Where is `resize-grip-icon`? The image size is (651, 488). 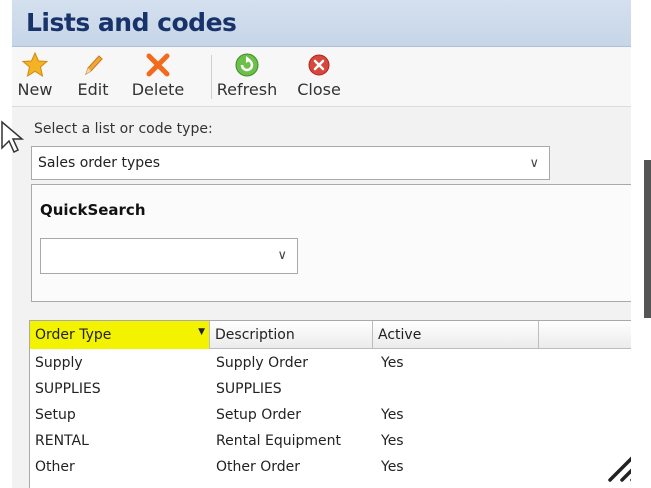
resize-grip-icon is located at coordinates (616, 462).